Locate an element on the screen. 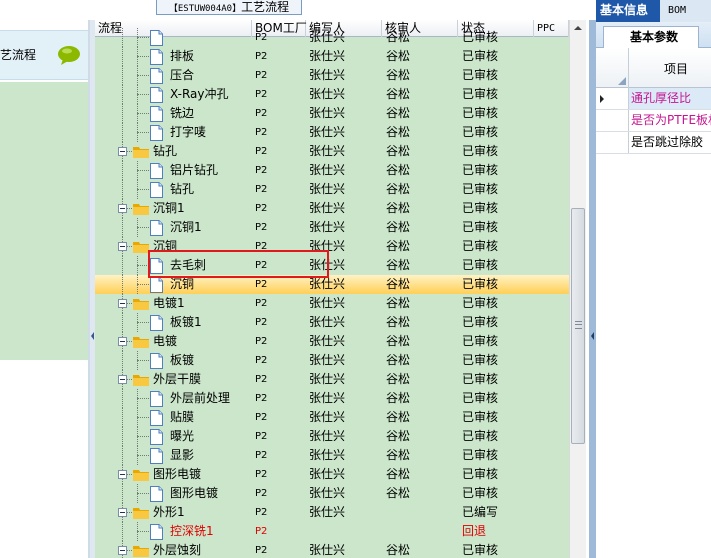 This screenshot has height=558, width=711. node-label: 电镀1 is located at coordinates (169, 303).